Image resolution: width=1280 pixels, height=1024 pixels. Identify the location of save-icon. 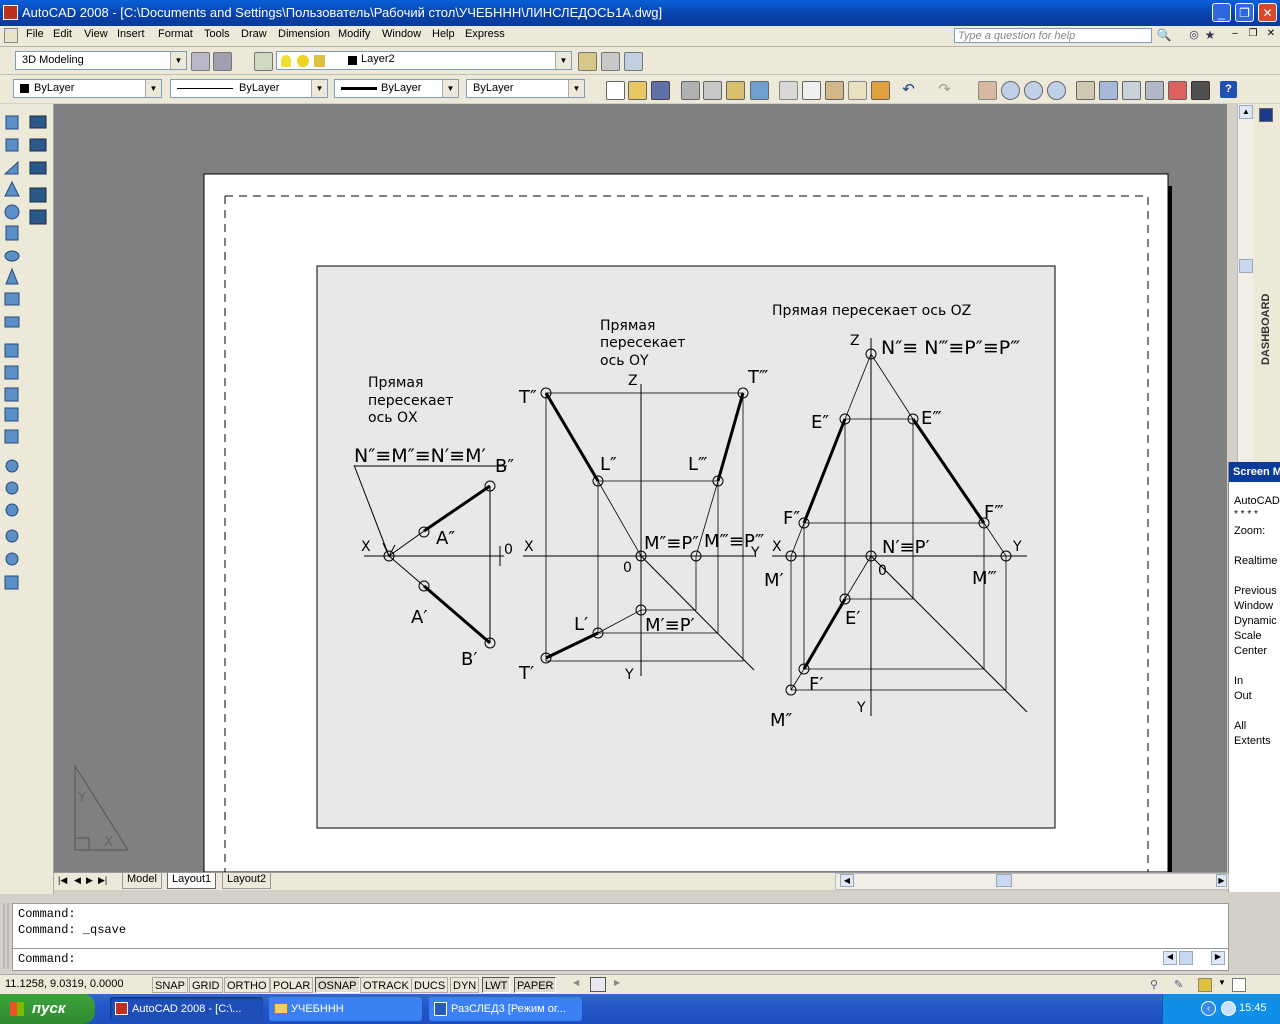
(660, 90).